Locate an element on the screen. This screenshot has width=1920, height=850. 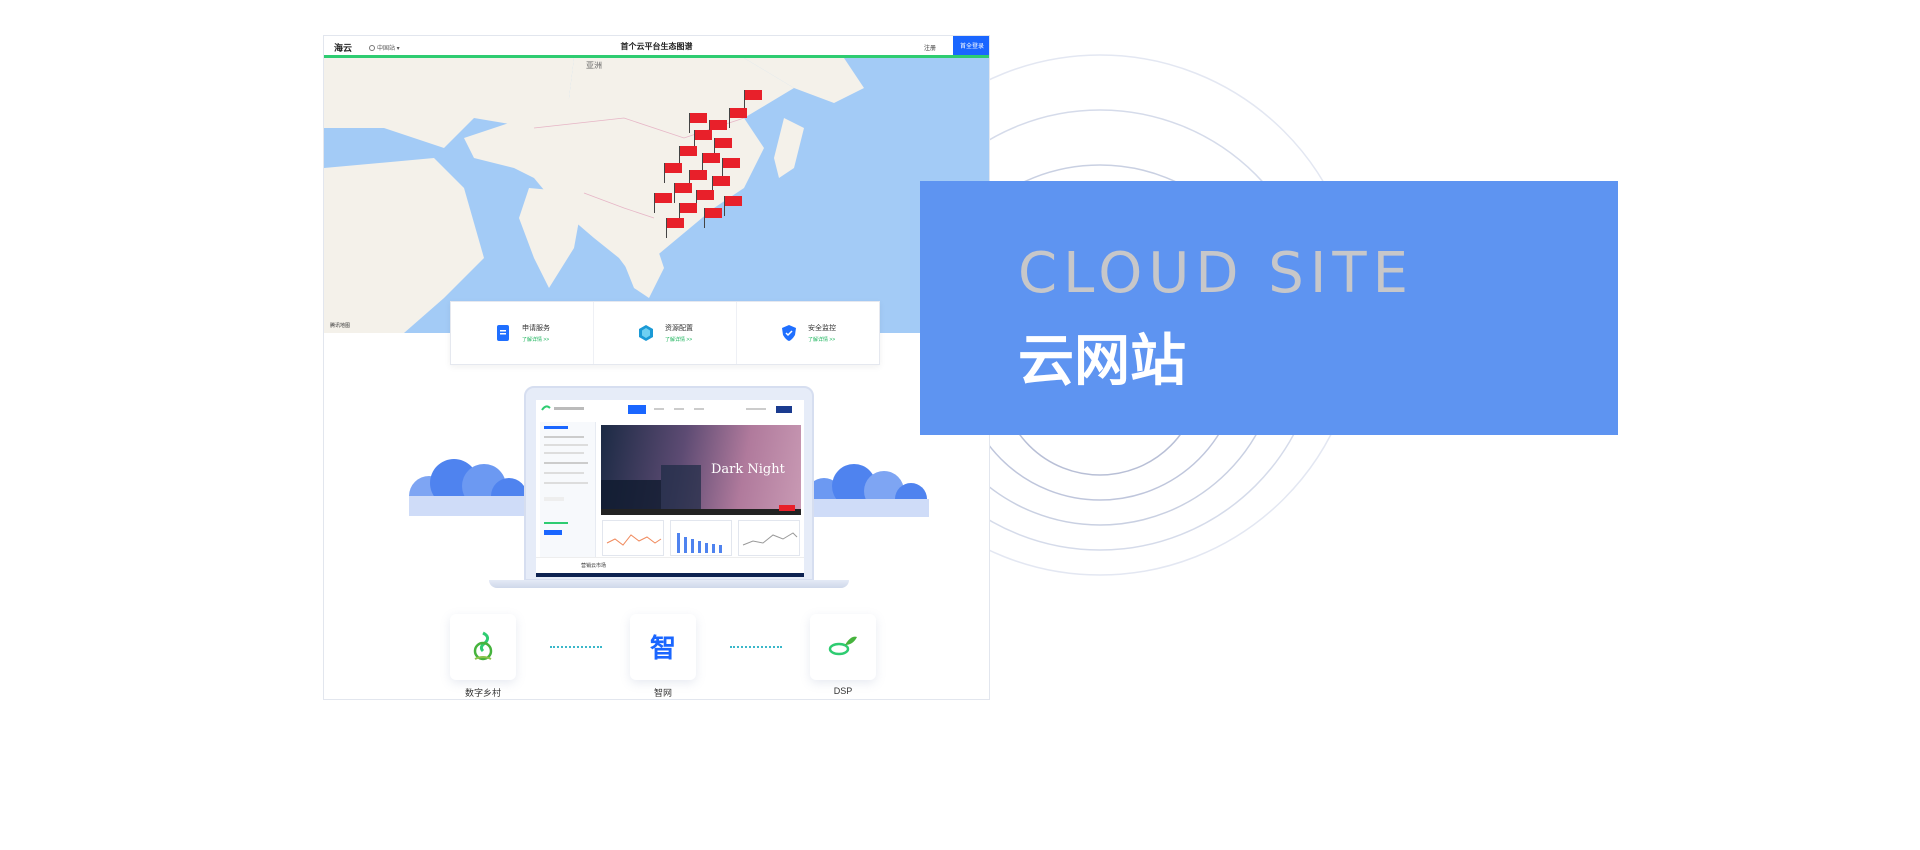
laptop-base is located at coordinates (669, 584).